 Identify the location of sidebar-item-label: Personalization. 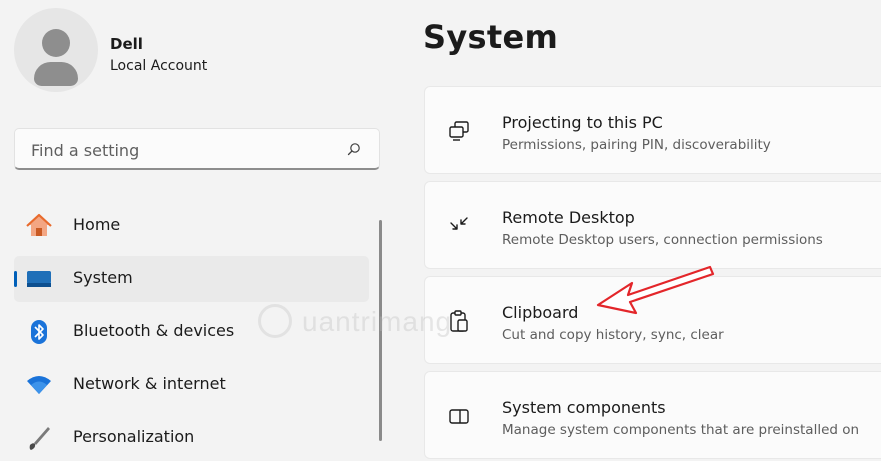
(134, 436).